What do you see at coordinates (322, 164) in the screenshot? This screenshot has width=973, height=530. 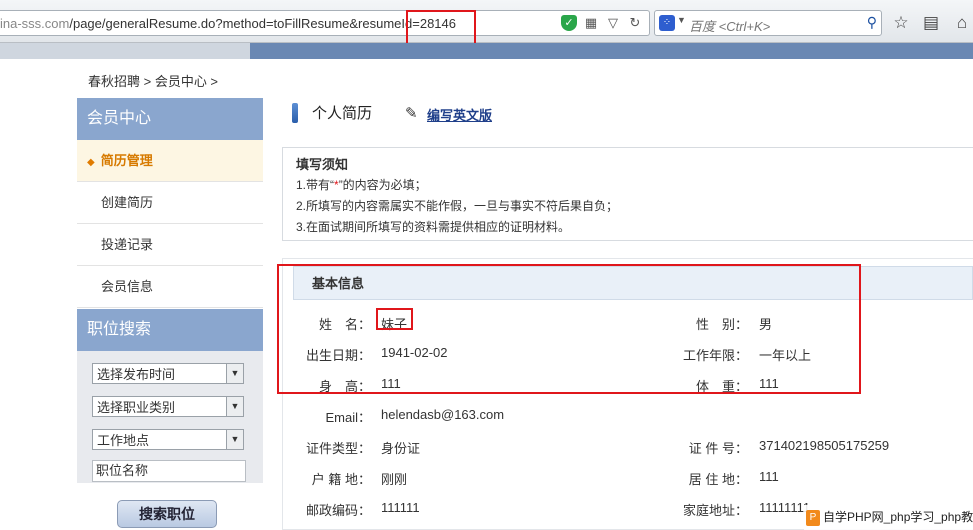 I see `notice-title: 填写须知` at bounding box center [322, 164].